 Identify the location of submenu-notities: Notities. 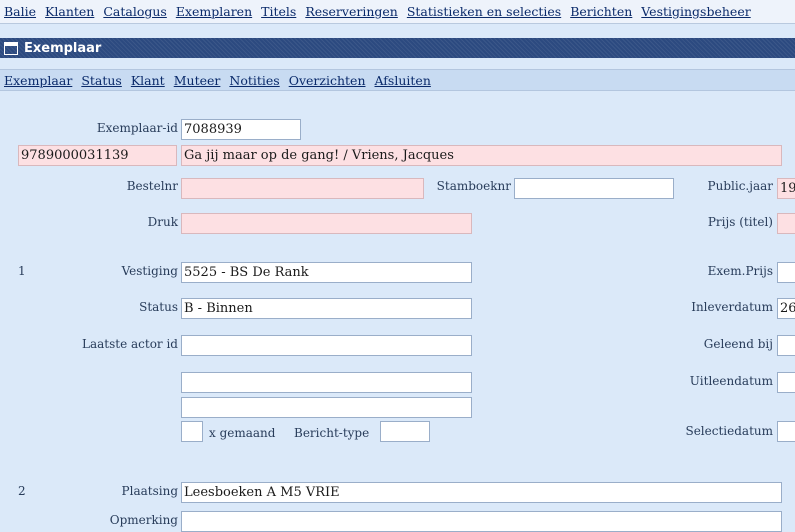
(254, 80).